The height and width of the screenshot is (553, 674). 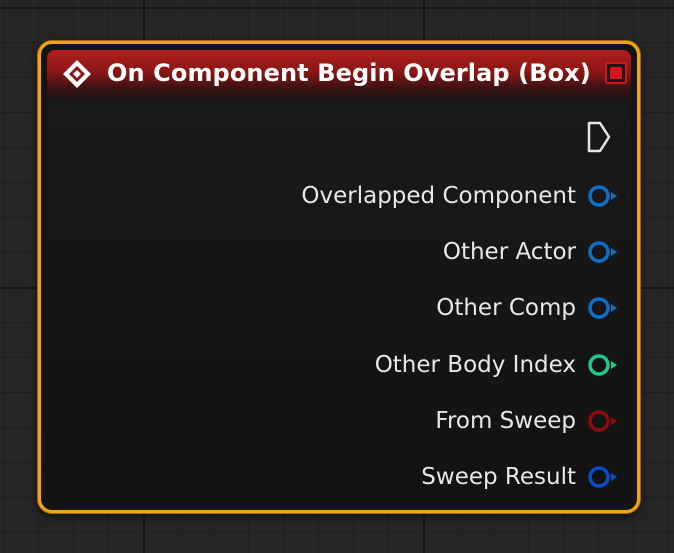 I want to click on pin-label: Other Actor, so click(x=509, y=252).